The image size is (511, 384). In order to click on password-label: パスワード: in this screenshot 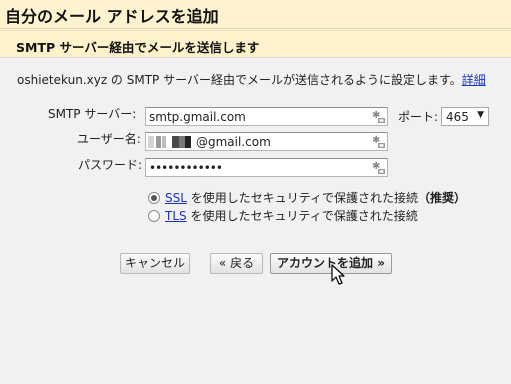, I will do `click(110, 165)`.